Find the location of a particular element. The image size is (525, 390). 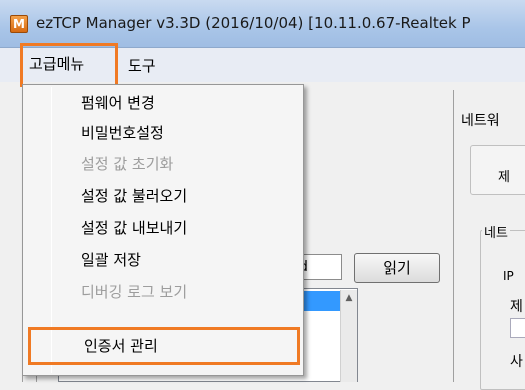

menu-item-password-setting: 비밀번호설정 is located at coordinates (163, 133).